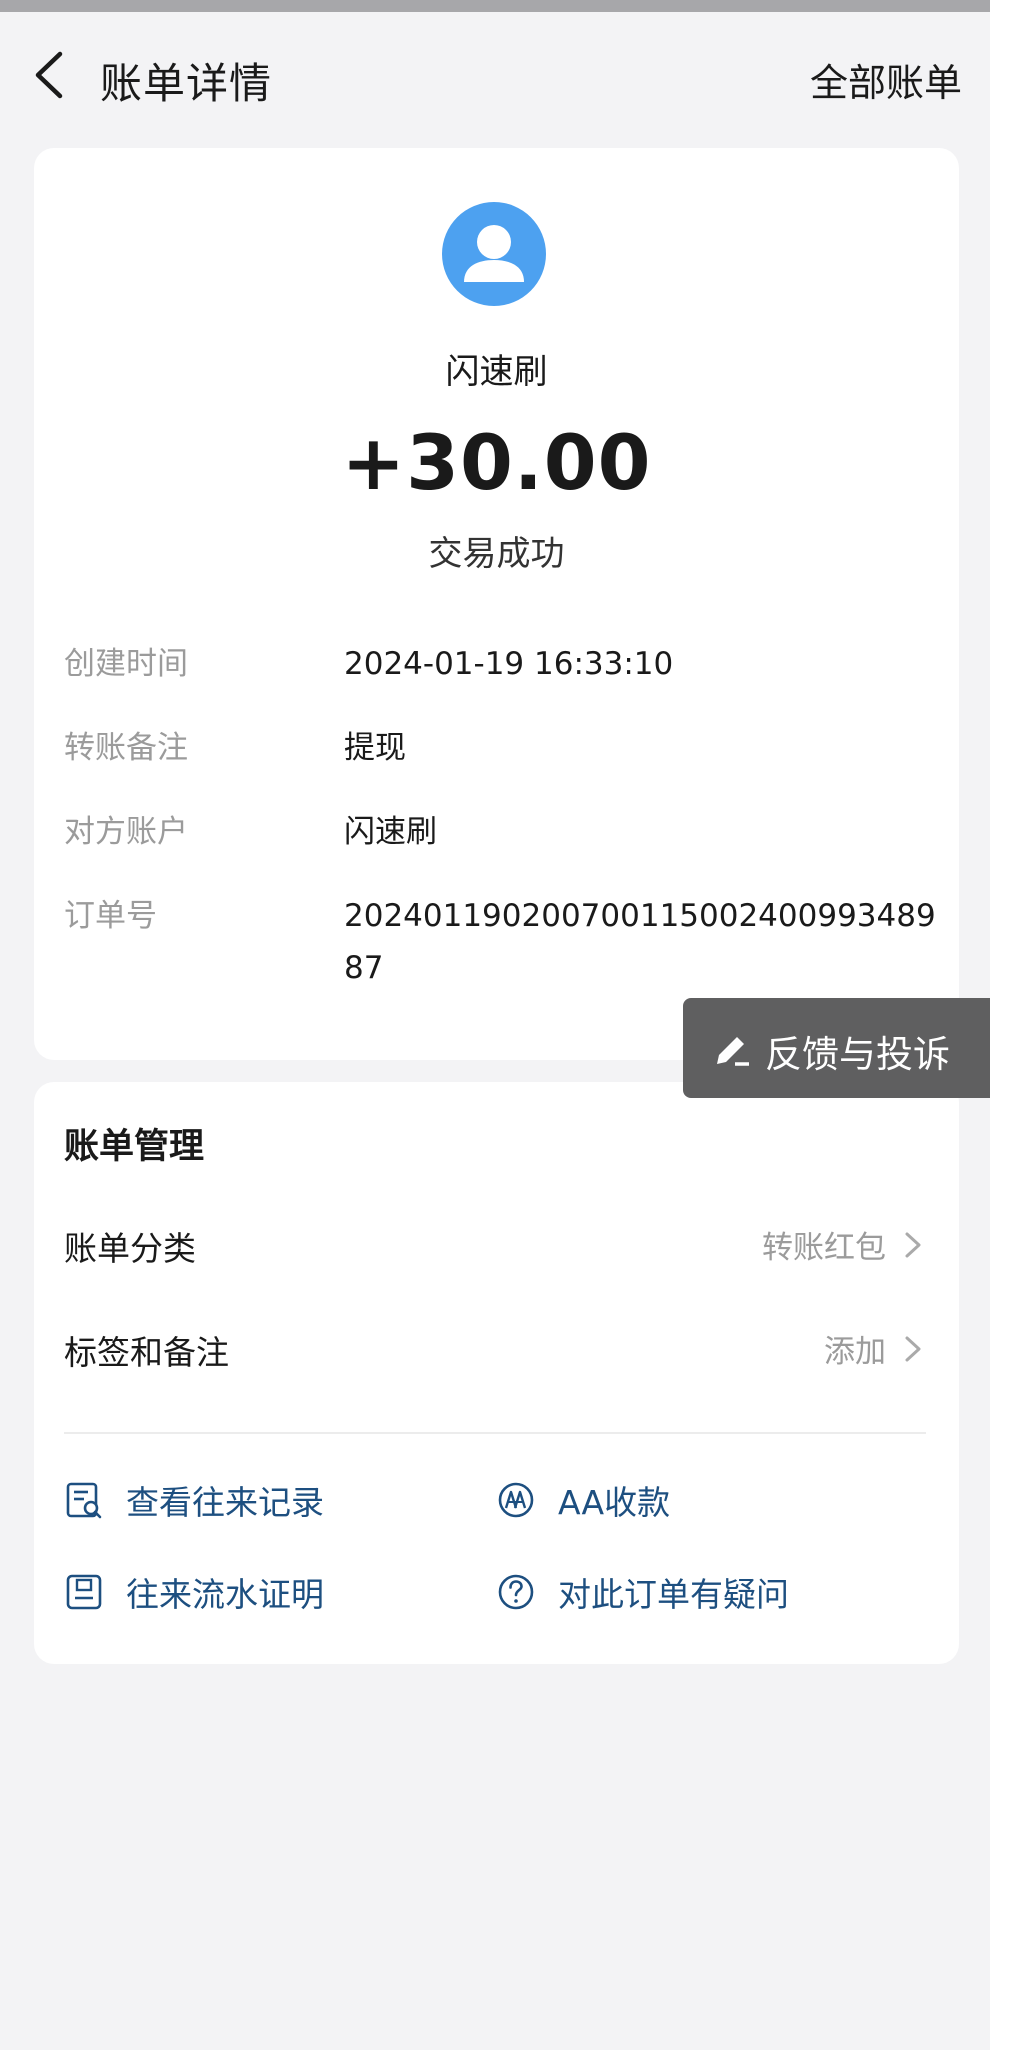 This screenshot has width=1016, height=2050. What do you see at coordinates (134, 1147) in the screenshot?
I see `section-title: 账单管理` at bounding box center [134, 1147].